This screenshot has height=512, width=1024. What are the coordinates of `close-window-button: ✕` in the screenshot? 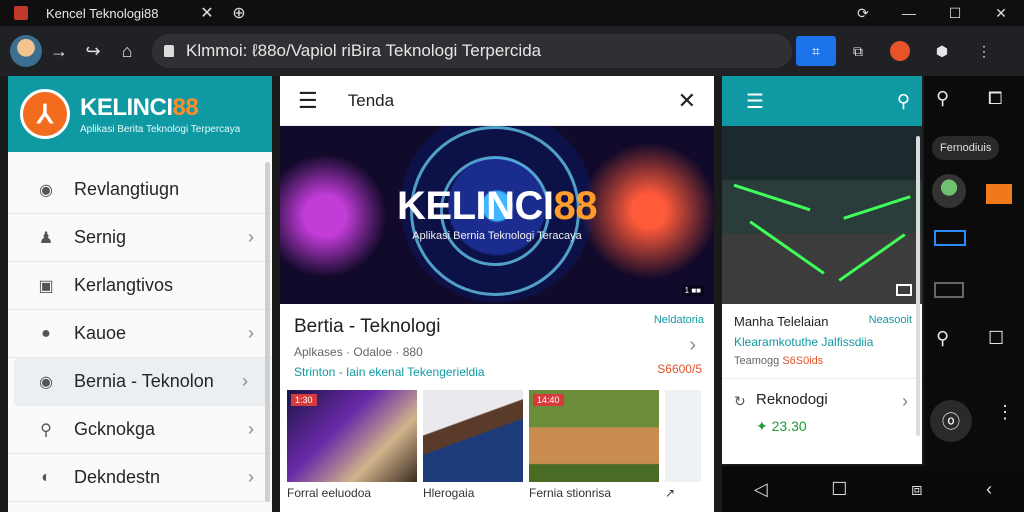 It's located at (1001, 13).